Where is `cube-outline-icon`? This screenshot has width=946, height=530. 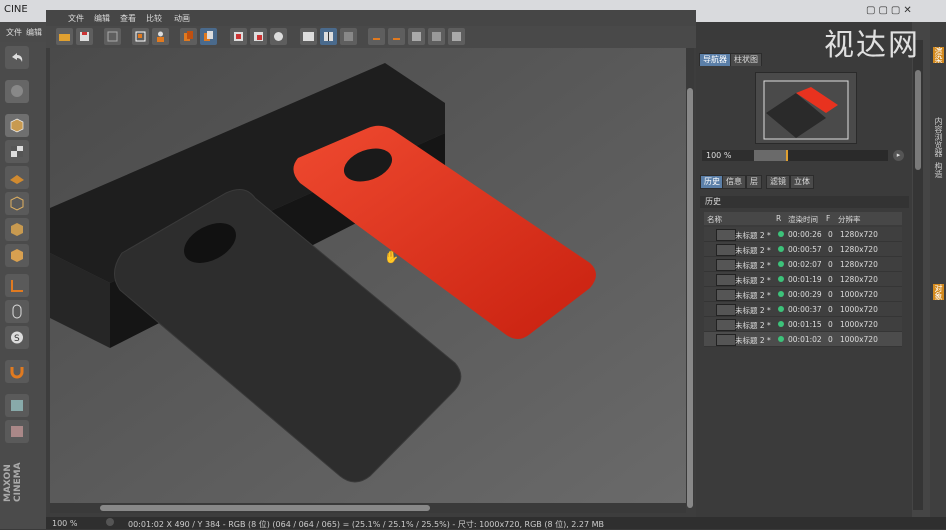 cube-outline-icon is located at coordinates (17, 203).